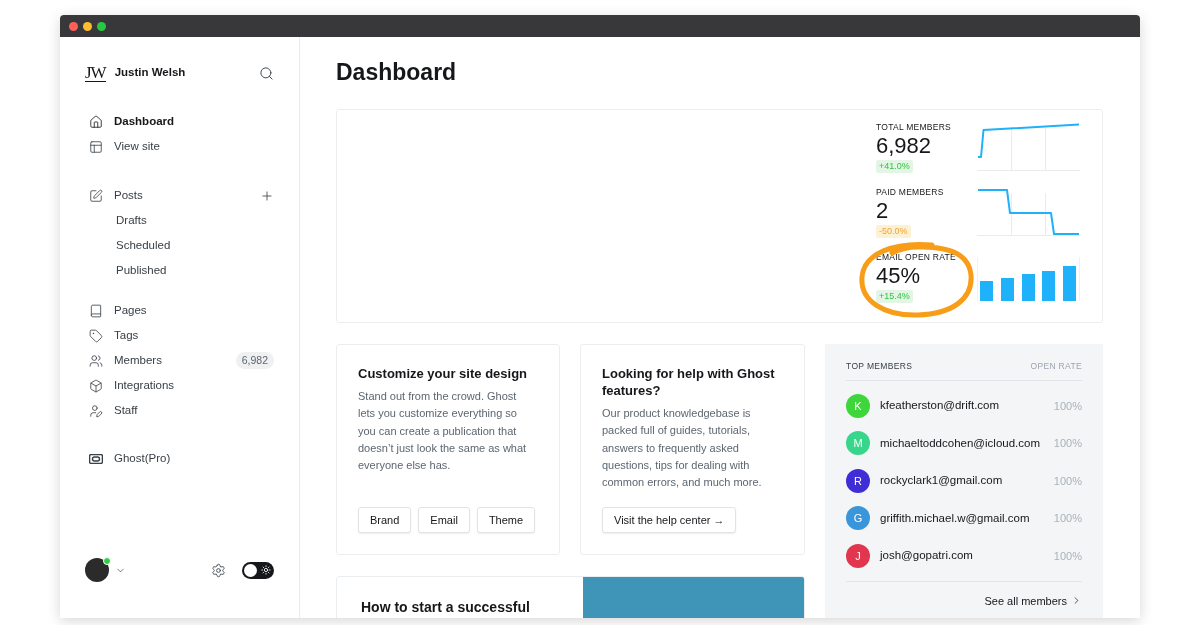 This screenshot has height=625, width=1200. What do you see at coordinates (858, 405) in the screenshot?
I see `member-avatar: K` at bounding box center [858, 405].